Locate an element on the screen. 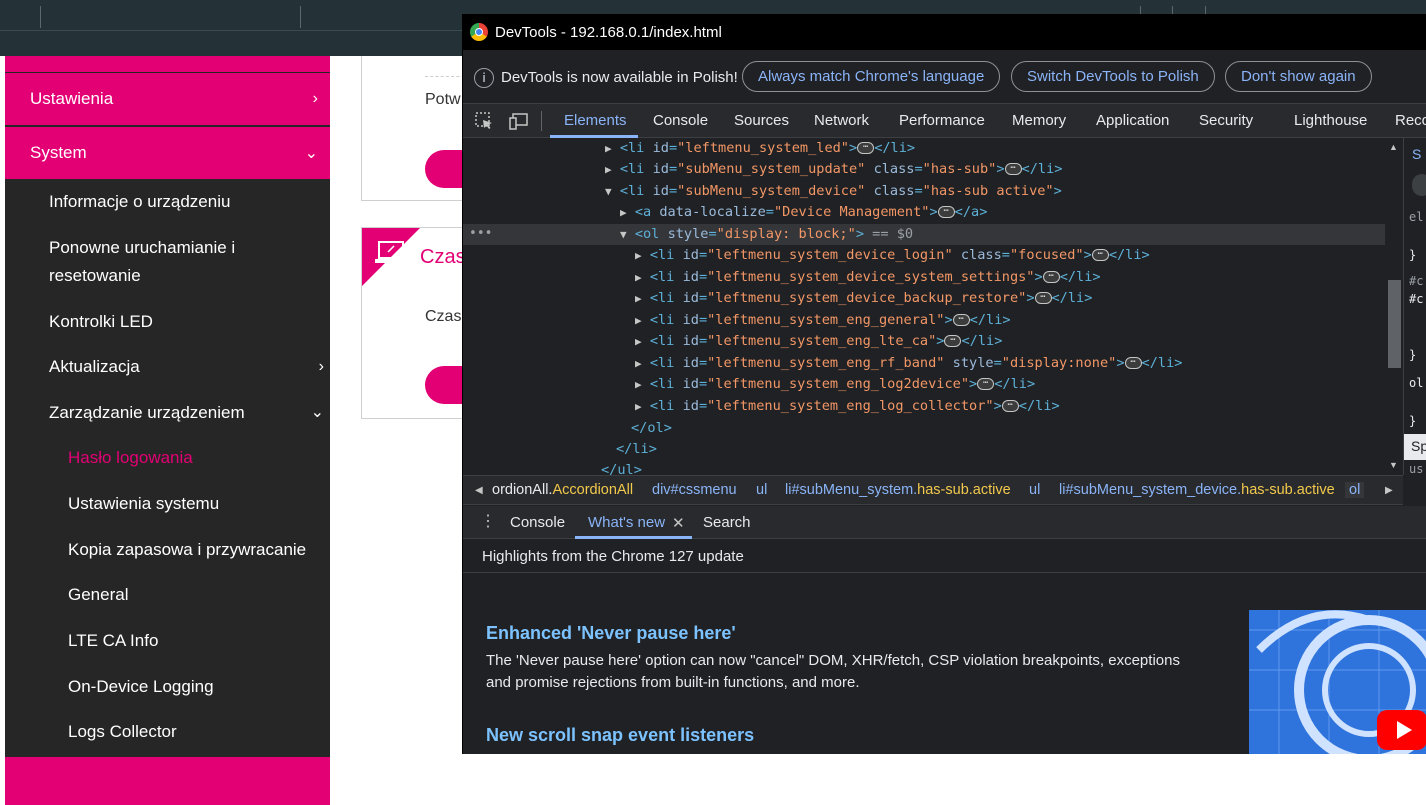  more-options-icon: ••• is located at coordinates (480, 233).